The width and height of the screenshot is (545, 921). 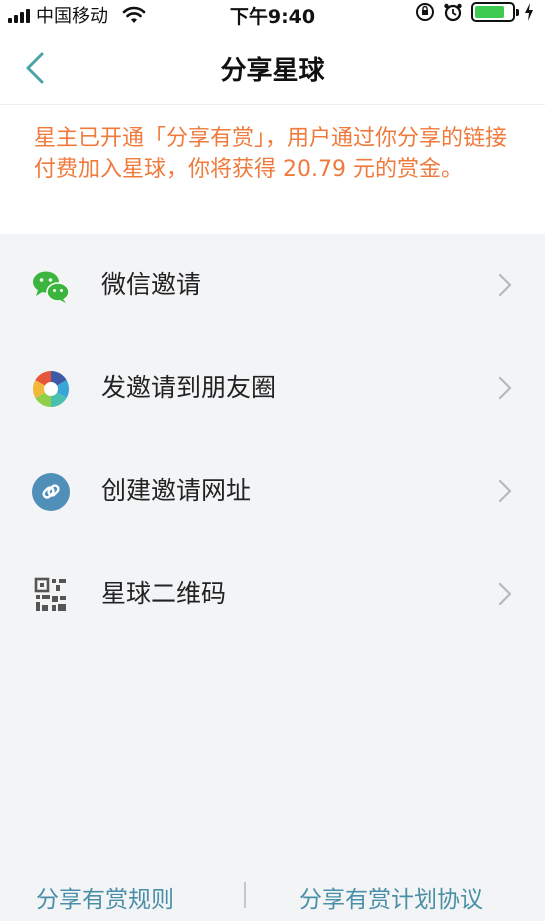 I want to click on footer: 分享有赏规则 分享有赏计划协议, so click(x=272, y=894).